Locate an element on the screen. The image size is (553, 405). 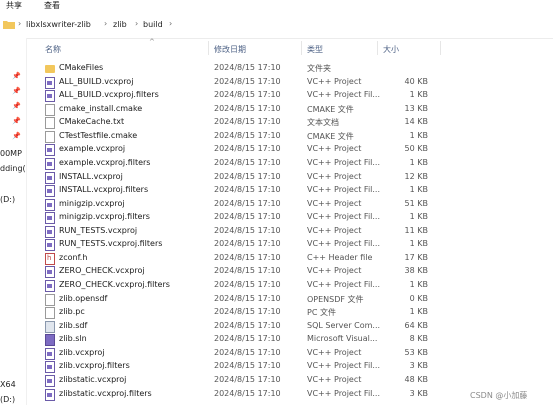
file-name: ALL_BUILD.vcxproj is located at coordinates (96, 81).